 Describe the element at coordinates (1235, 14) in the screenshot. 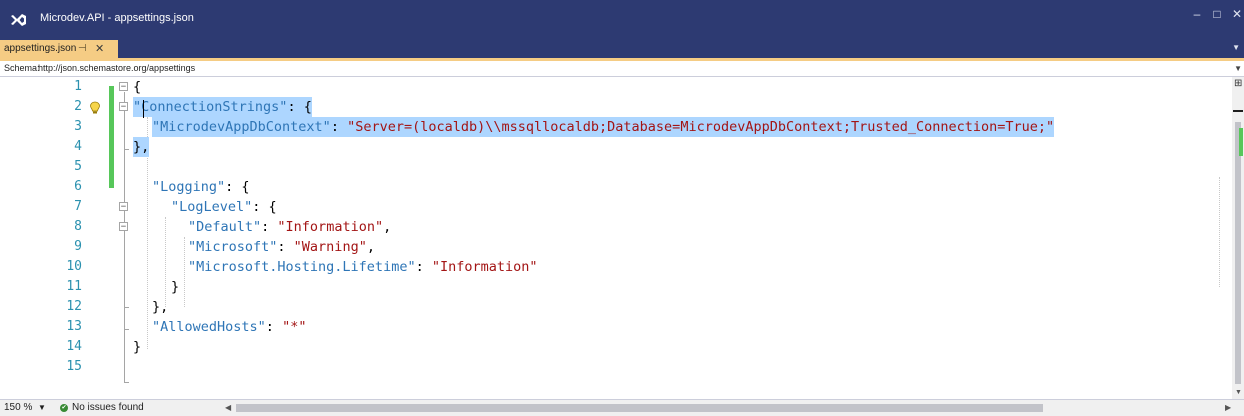

I see `close-window-button: ✕` at that location.